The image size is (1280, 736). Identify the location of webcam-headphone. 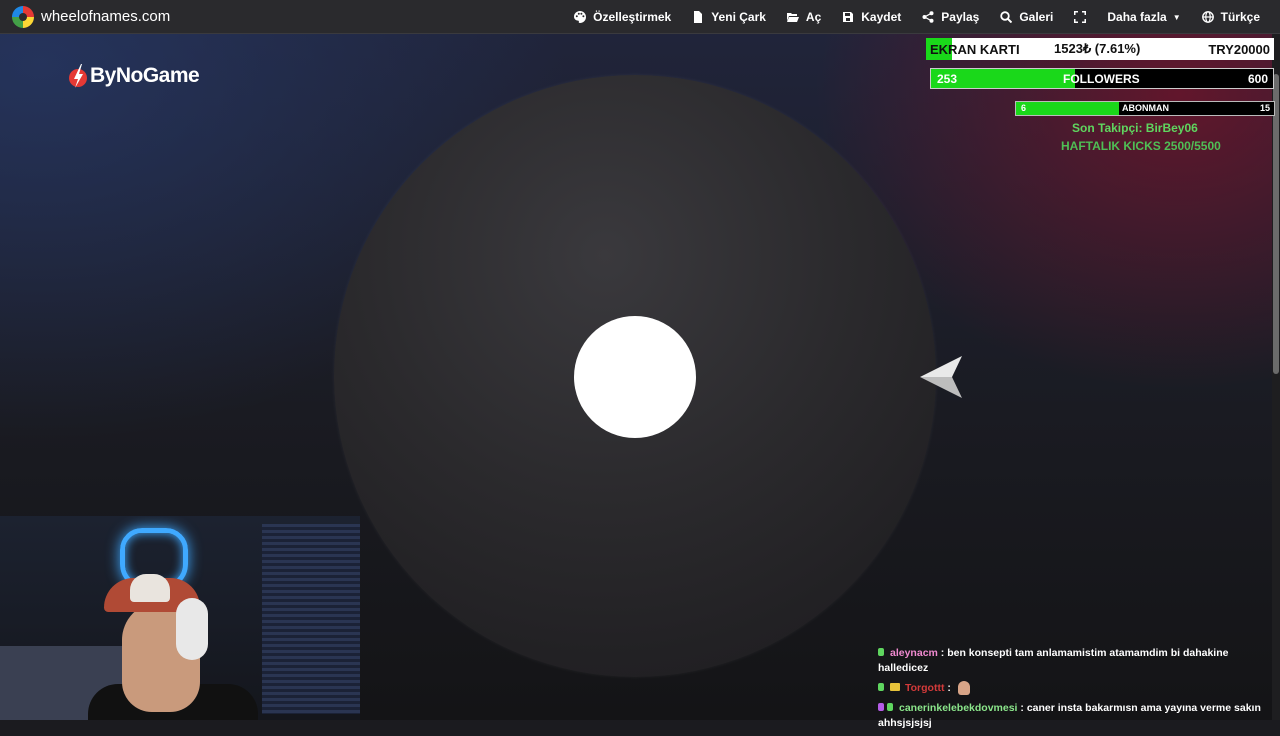
(192, 629).